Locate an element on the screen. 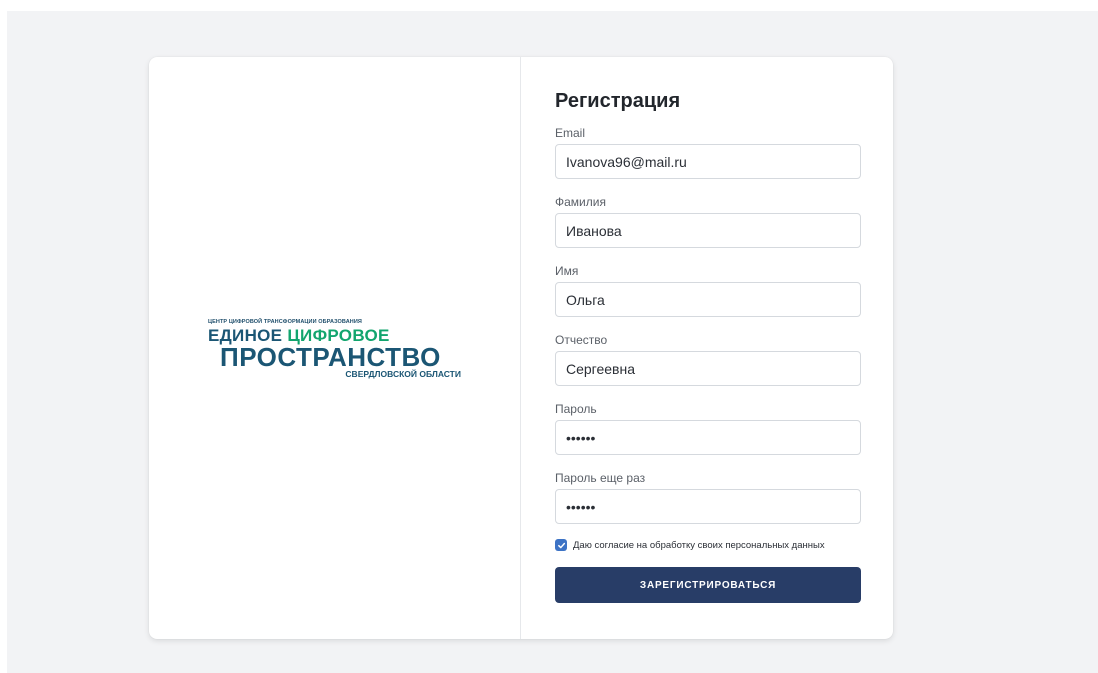  first-name-label: Имя is located at coordinates (567, 271).